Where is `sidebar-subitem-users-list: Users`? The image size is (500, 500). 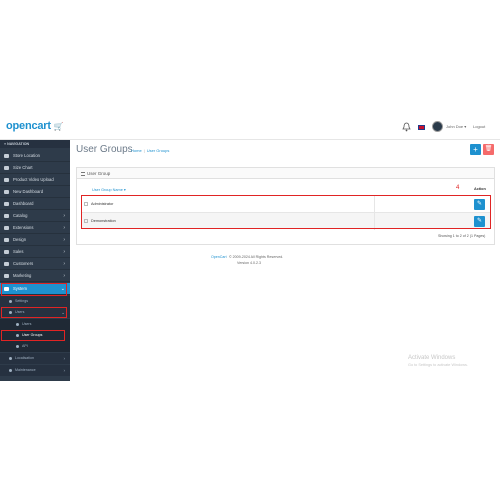 sidebar-subitem-users-list: Users is located at coordinates (35, 324).